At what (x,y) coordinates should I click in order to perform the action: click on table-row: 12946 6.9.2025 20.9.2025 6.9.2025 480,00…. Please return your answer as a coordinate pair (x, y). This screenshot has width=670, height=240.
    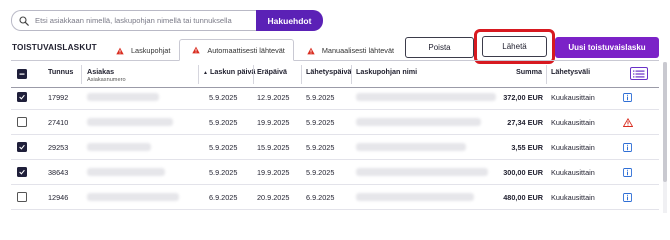
    Looking at the image, I should click on (335, 197).